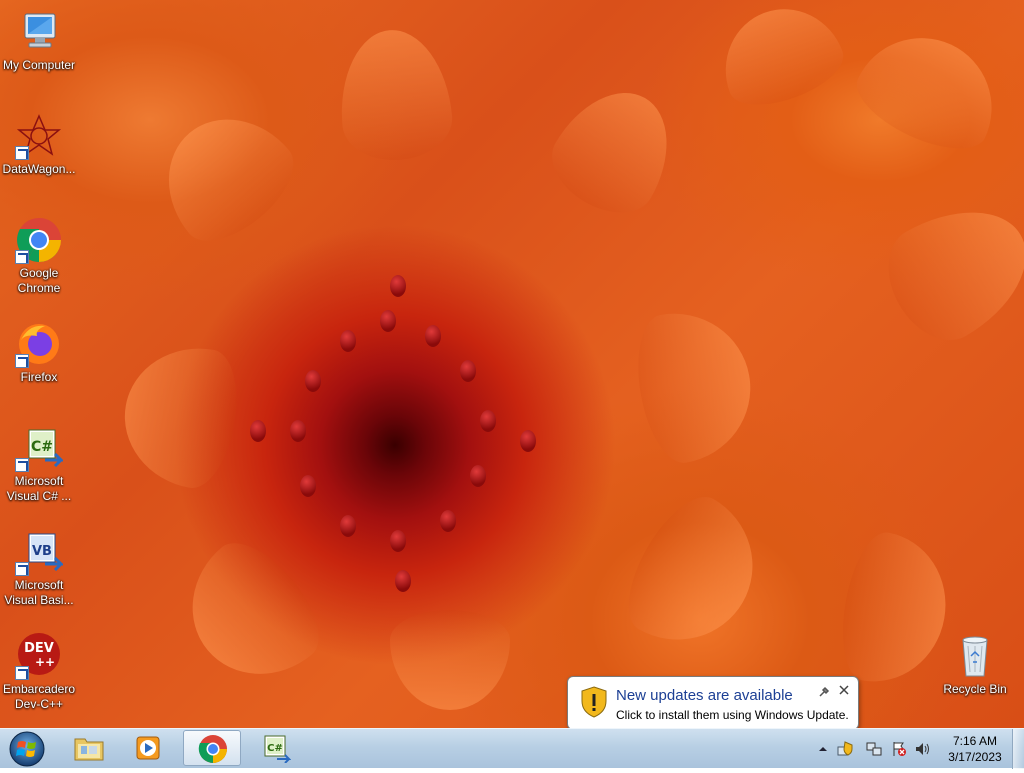 This screenshot has width=1024, height=773. I want to click on taskbar-chrome, so click(212, 748).